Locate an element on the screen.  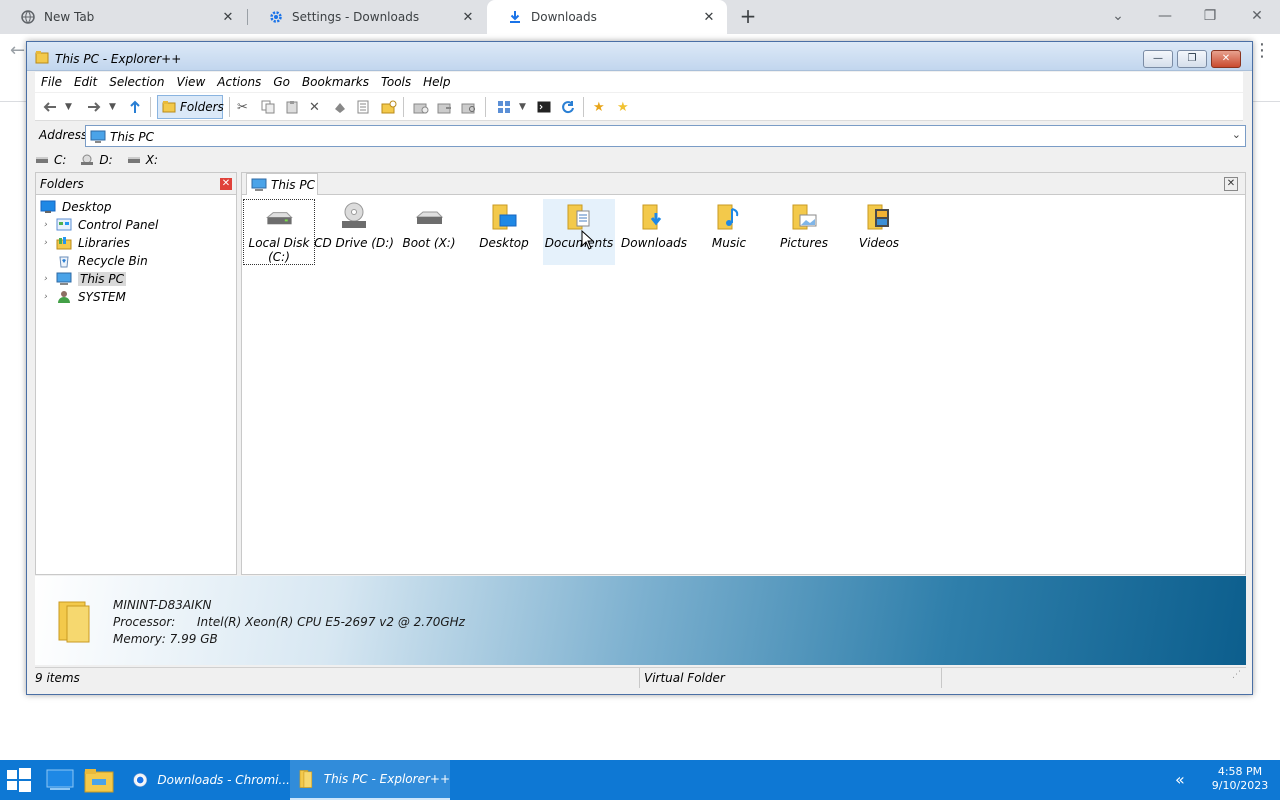
browser-tab-new-tab: New Tab ✕ is located at coordinates (123, 17).